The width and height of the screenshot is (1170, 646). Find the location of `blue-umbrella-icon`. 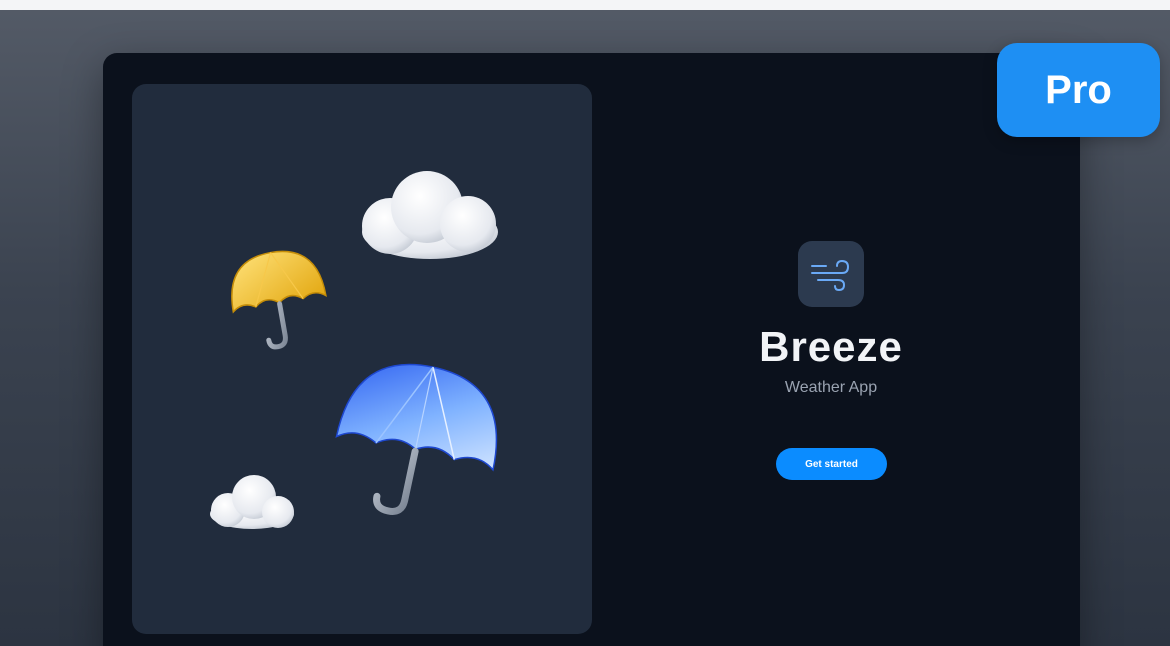

blue-umbrella-icon is located at coordinates (416, 439).